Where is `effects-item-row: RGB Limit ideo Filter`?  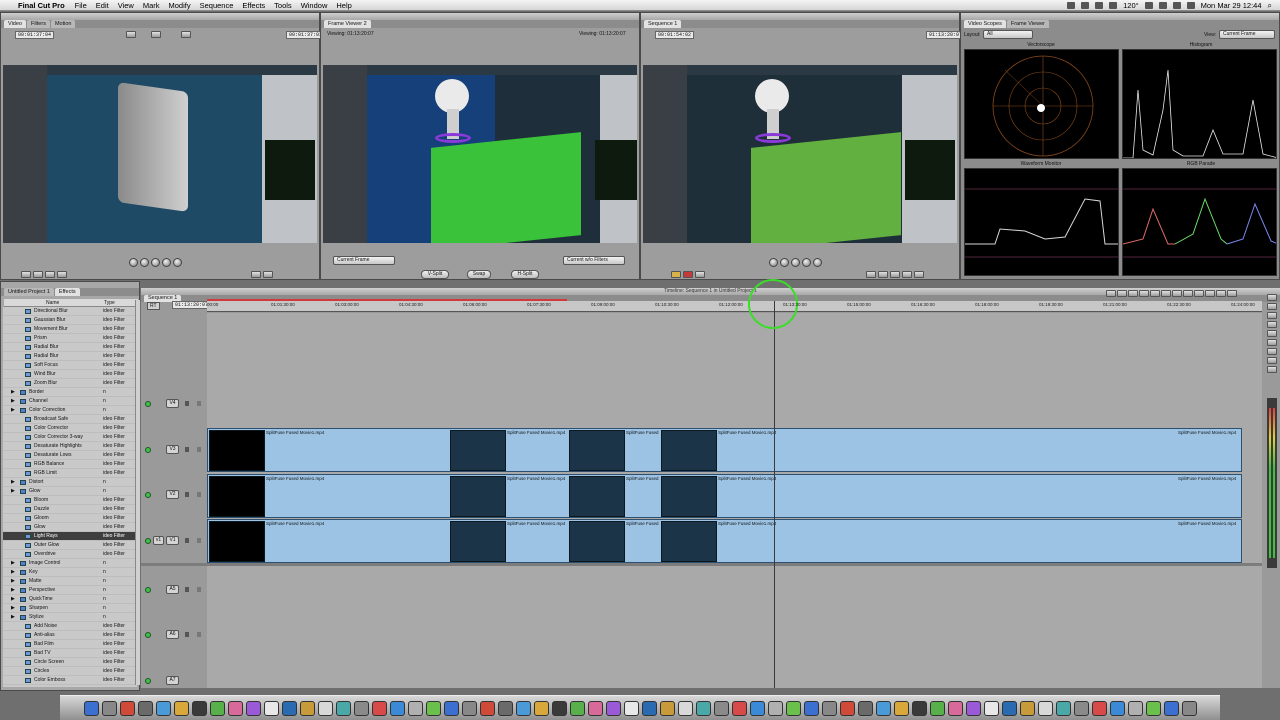
effects-item-row: RGB Limit ideo Filter is located at coordinates (70, 473).